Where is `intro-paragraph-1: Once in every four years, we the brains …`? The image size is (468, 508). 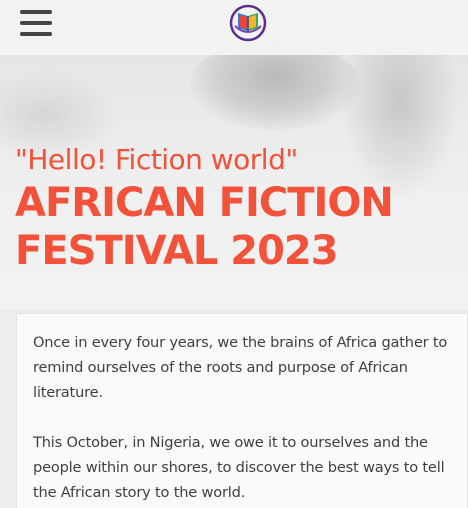 intro-paragraph-1: Once in every four years, we the brains … is located at coordinates (240, 367).